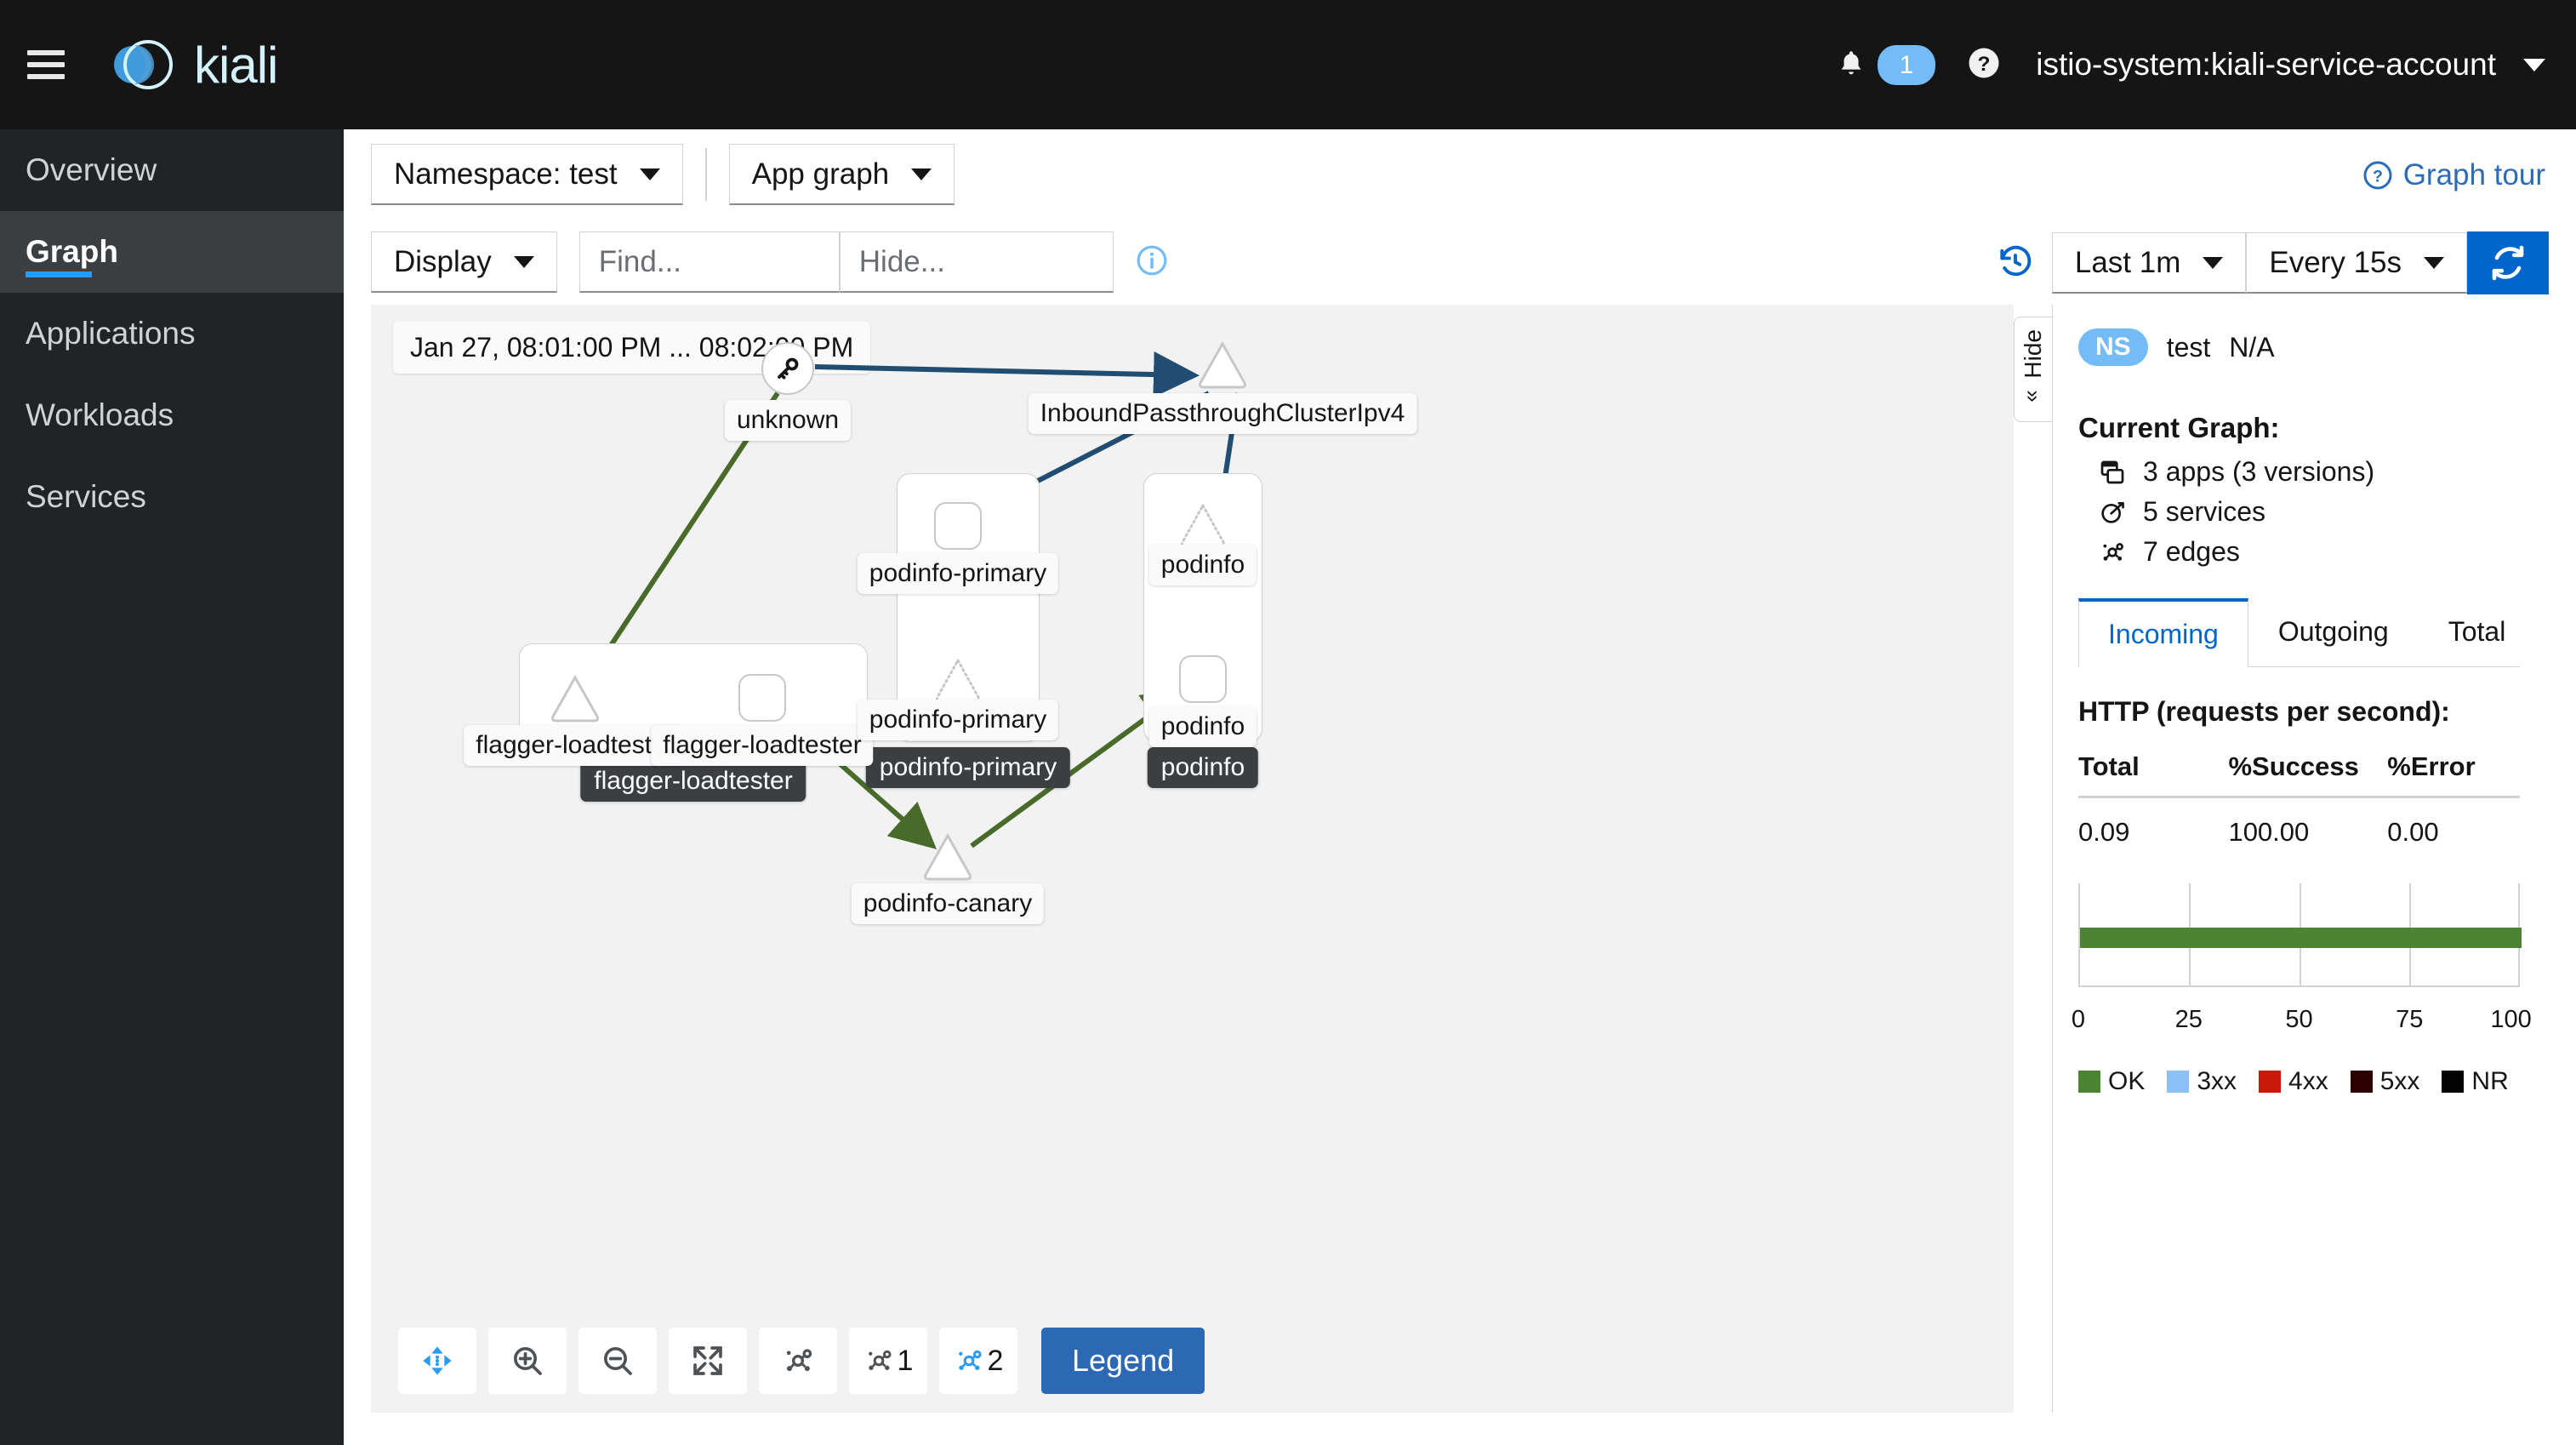 This screenshot has width=2576, height=1445. What do you see at coordinates (1202, 565) in the screenshot?
I see `graph-node-label-pi-svc: podinfo` at bounding box center [1202, 565].